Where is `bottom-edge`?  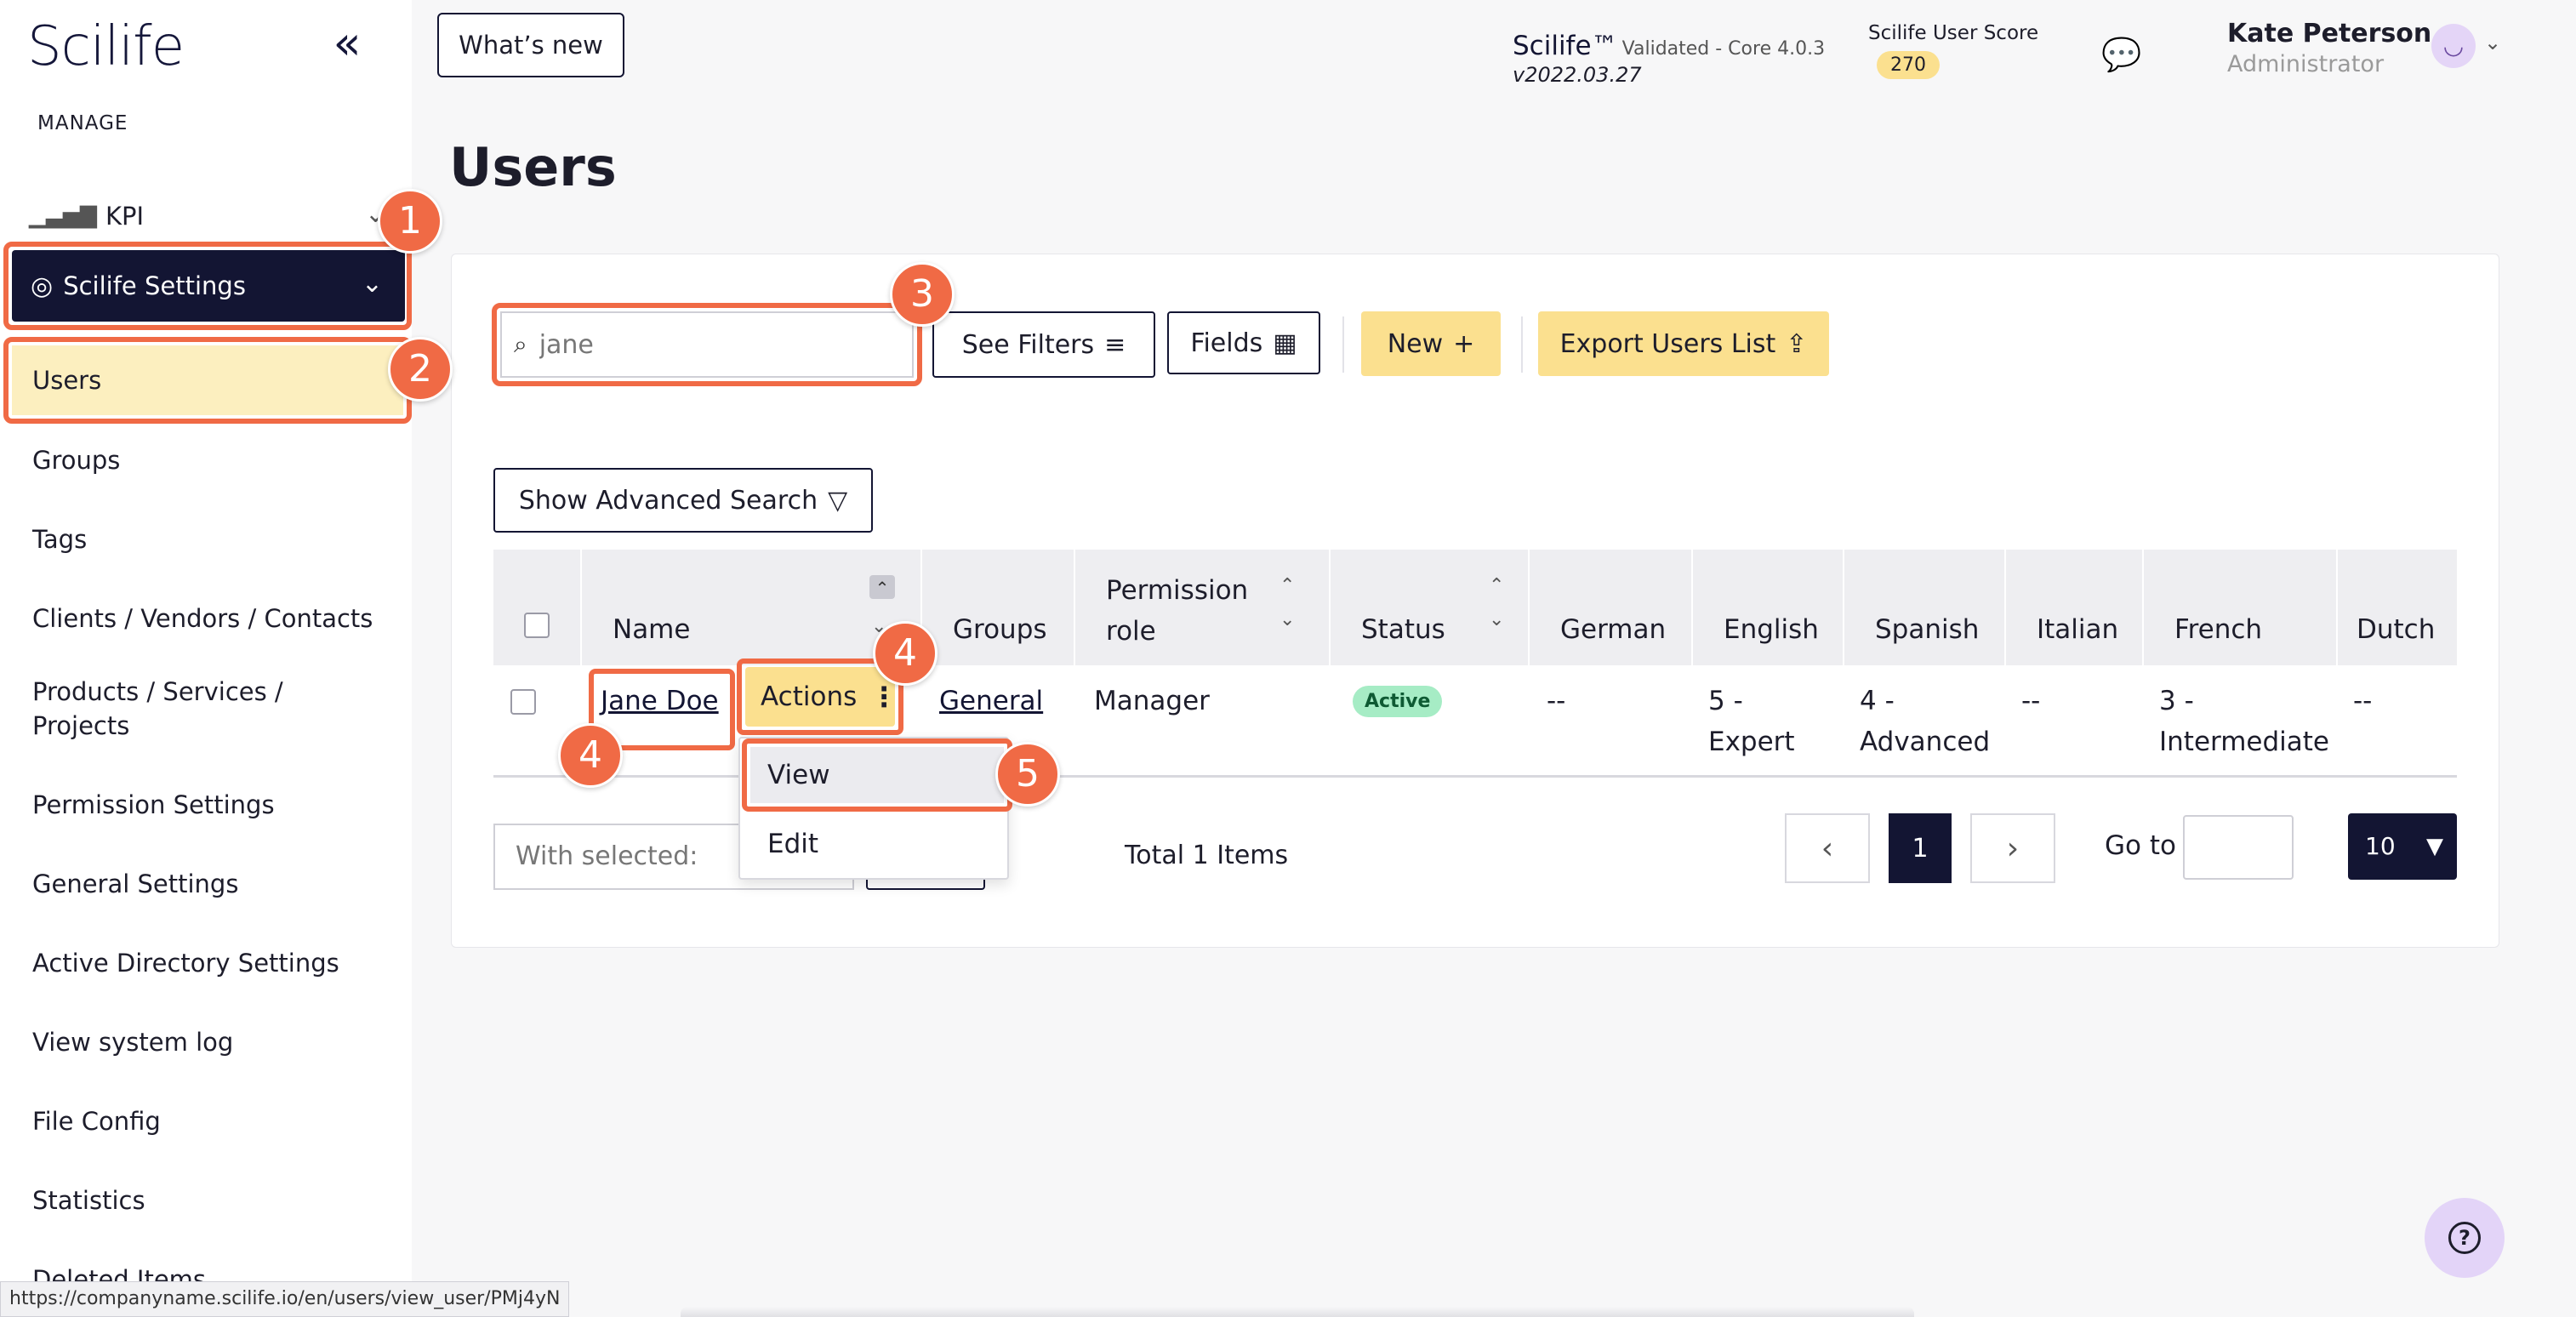 bottom-edge is located at coordinates (1297, 1312).